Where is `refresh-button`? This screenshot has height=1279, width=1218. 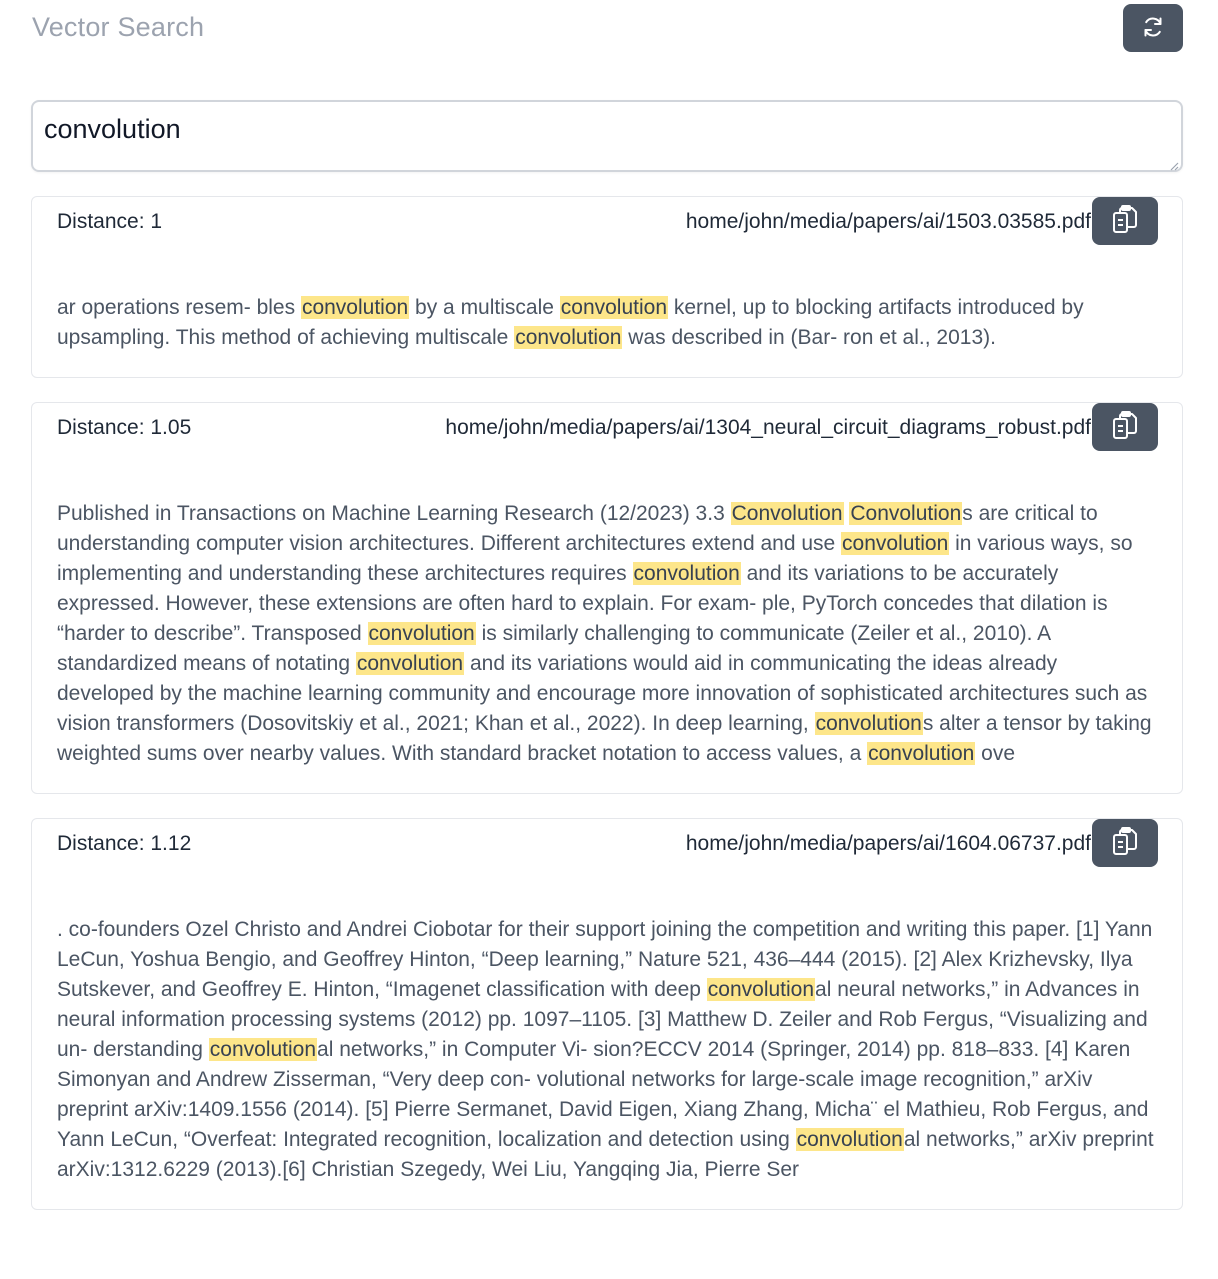
refresh-button is located at coordinates (1153, 28).